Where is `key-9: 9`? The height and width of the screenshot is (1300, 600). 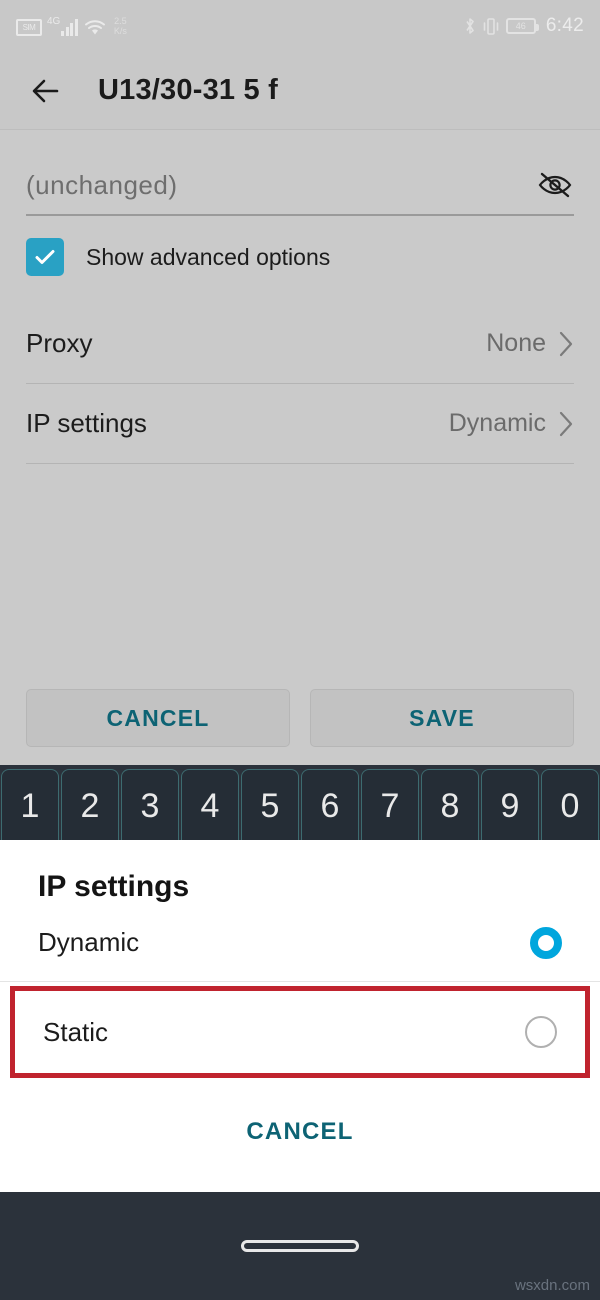 key-9: 9 is located at coordinates (510, 806).